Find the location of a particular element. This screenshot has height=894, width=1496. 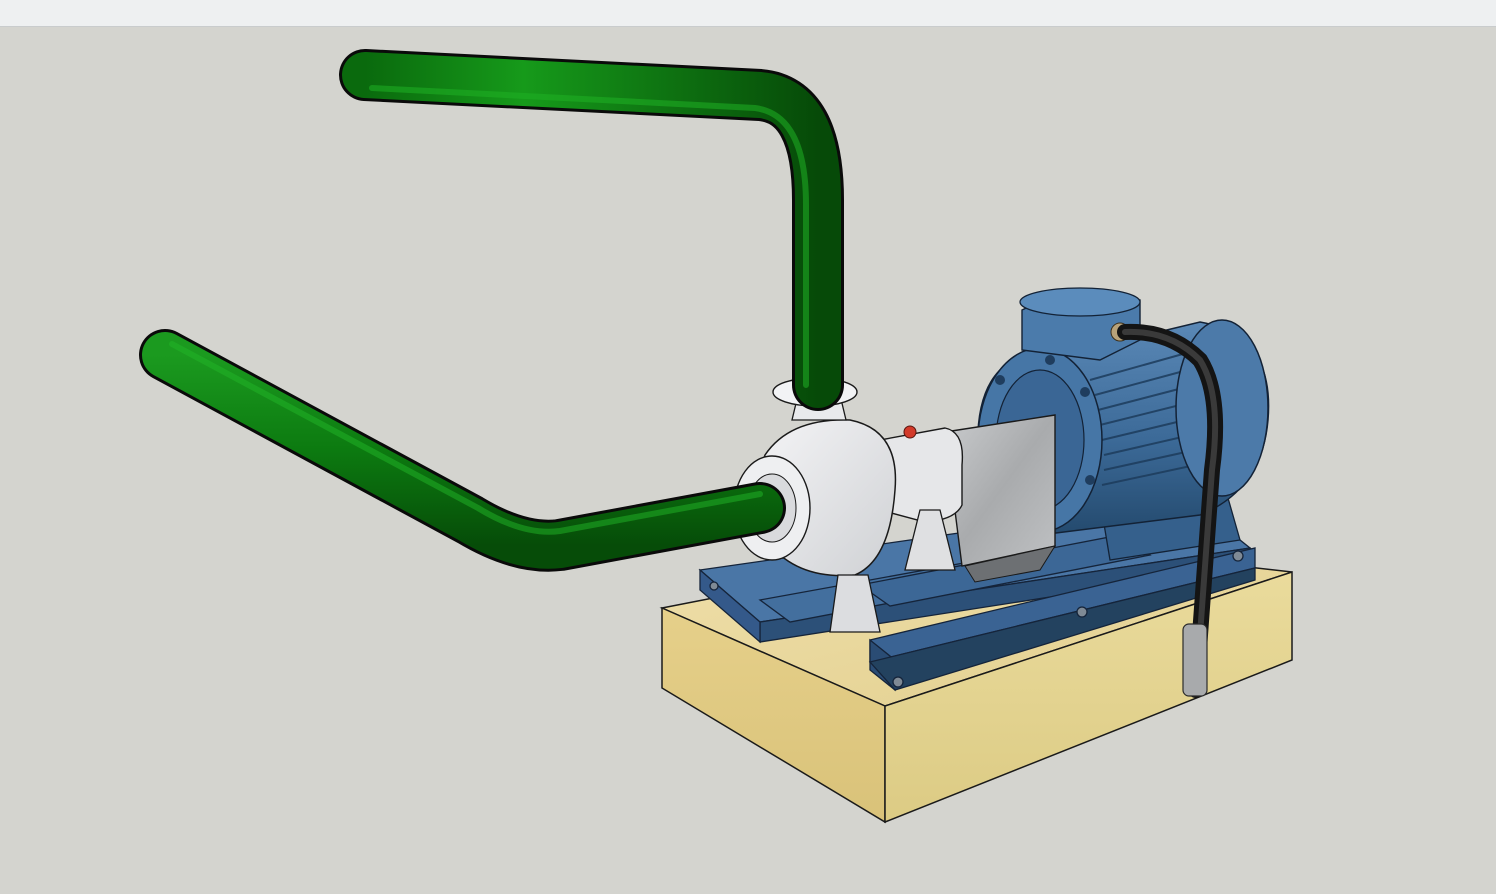

discharge-pipe is located at coordinates (591, 230).